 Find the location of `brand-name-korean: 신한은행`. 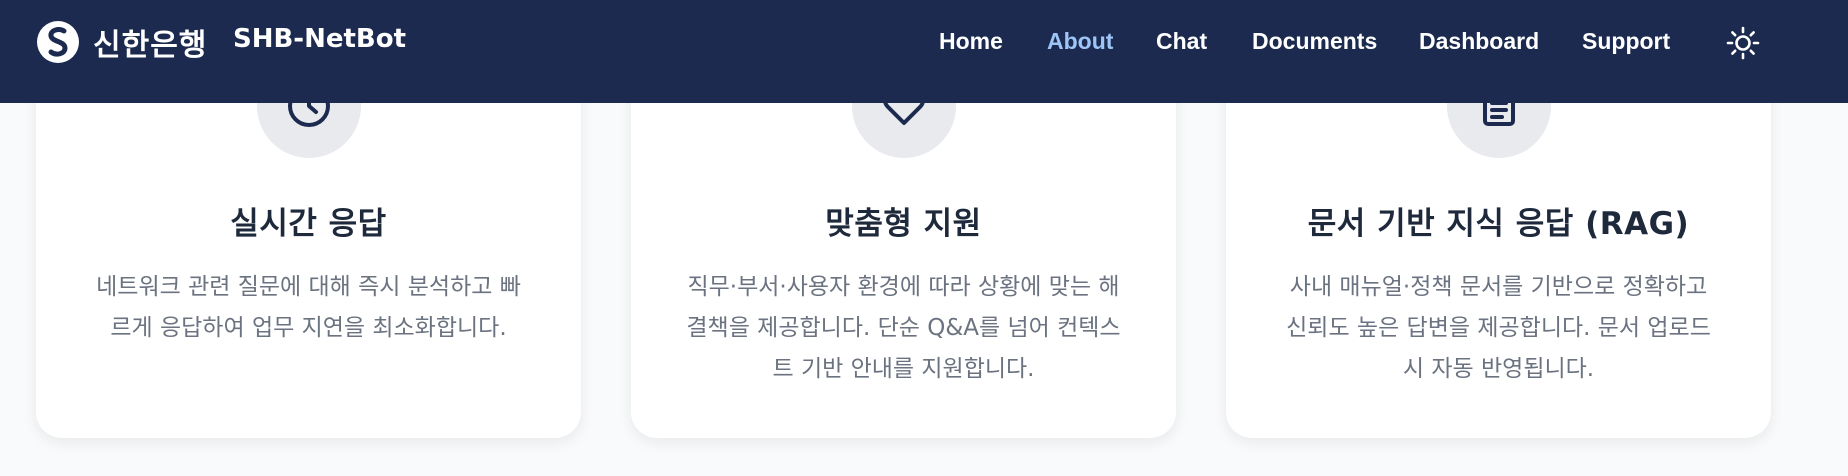

brand-name-korean: 신한은행 is located at coordinates (150, 42).